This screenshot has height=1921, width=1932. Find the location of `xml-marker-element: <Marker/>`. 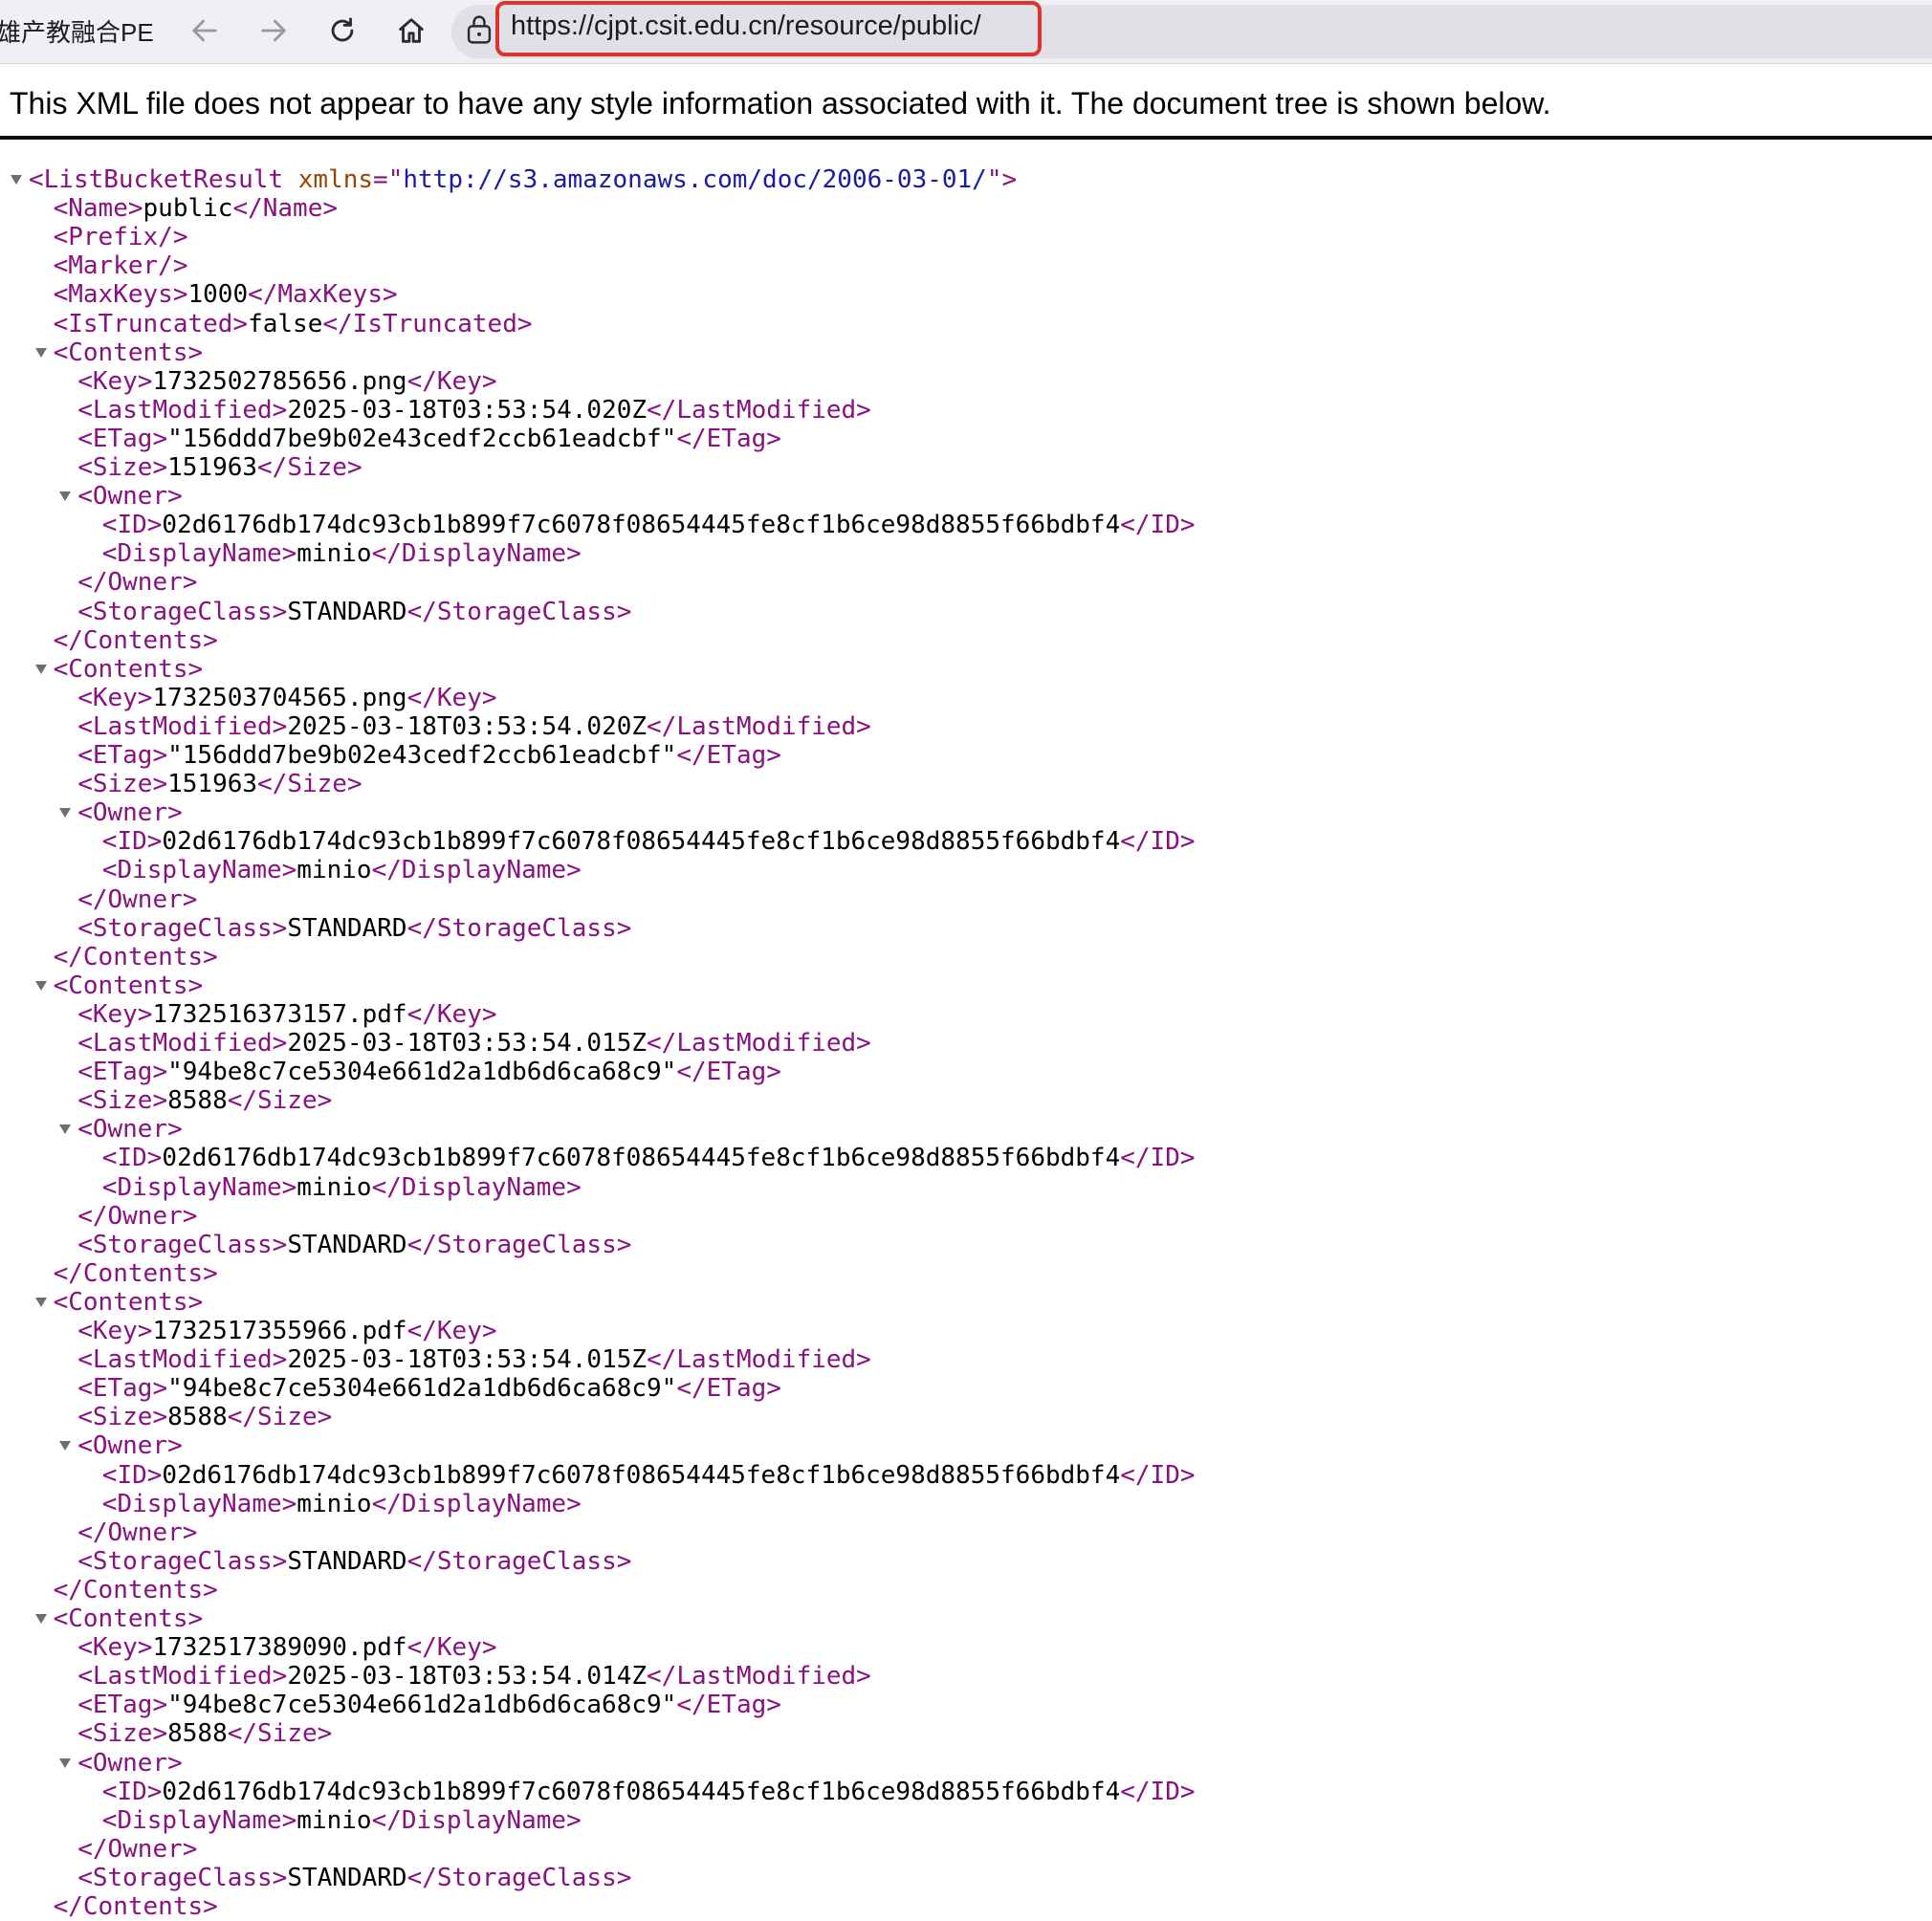

xml-marker-element: <Marker/> is located at coordinates (120, 266).